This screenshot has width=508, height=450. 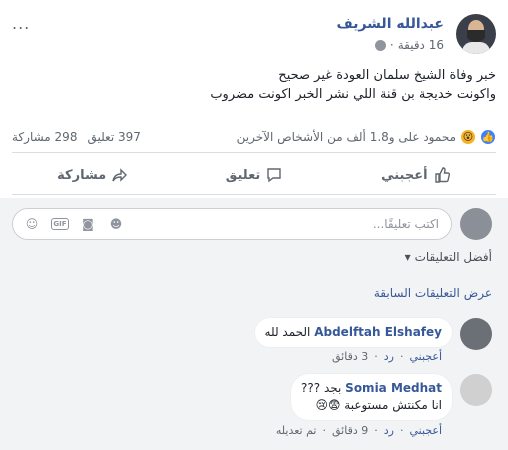 I want to click on wow-reaction-icon: 😮, so click(x=468, y=137).